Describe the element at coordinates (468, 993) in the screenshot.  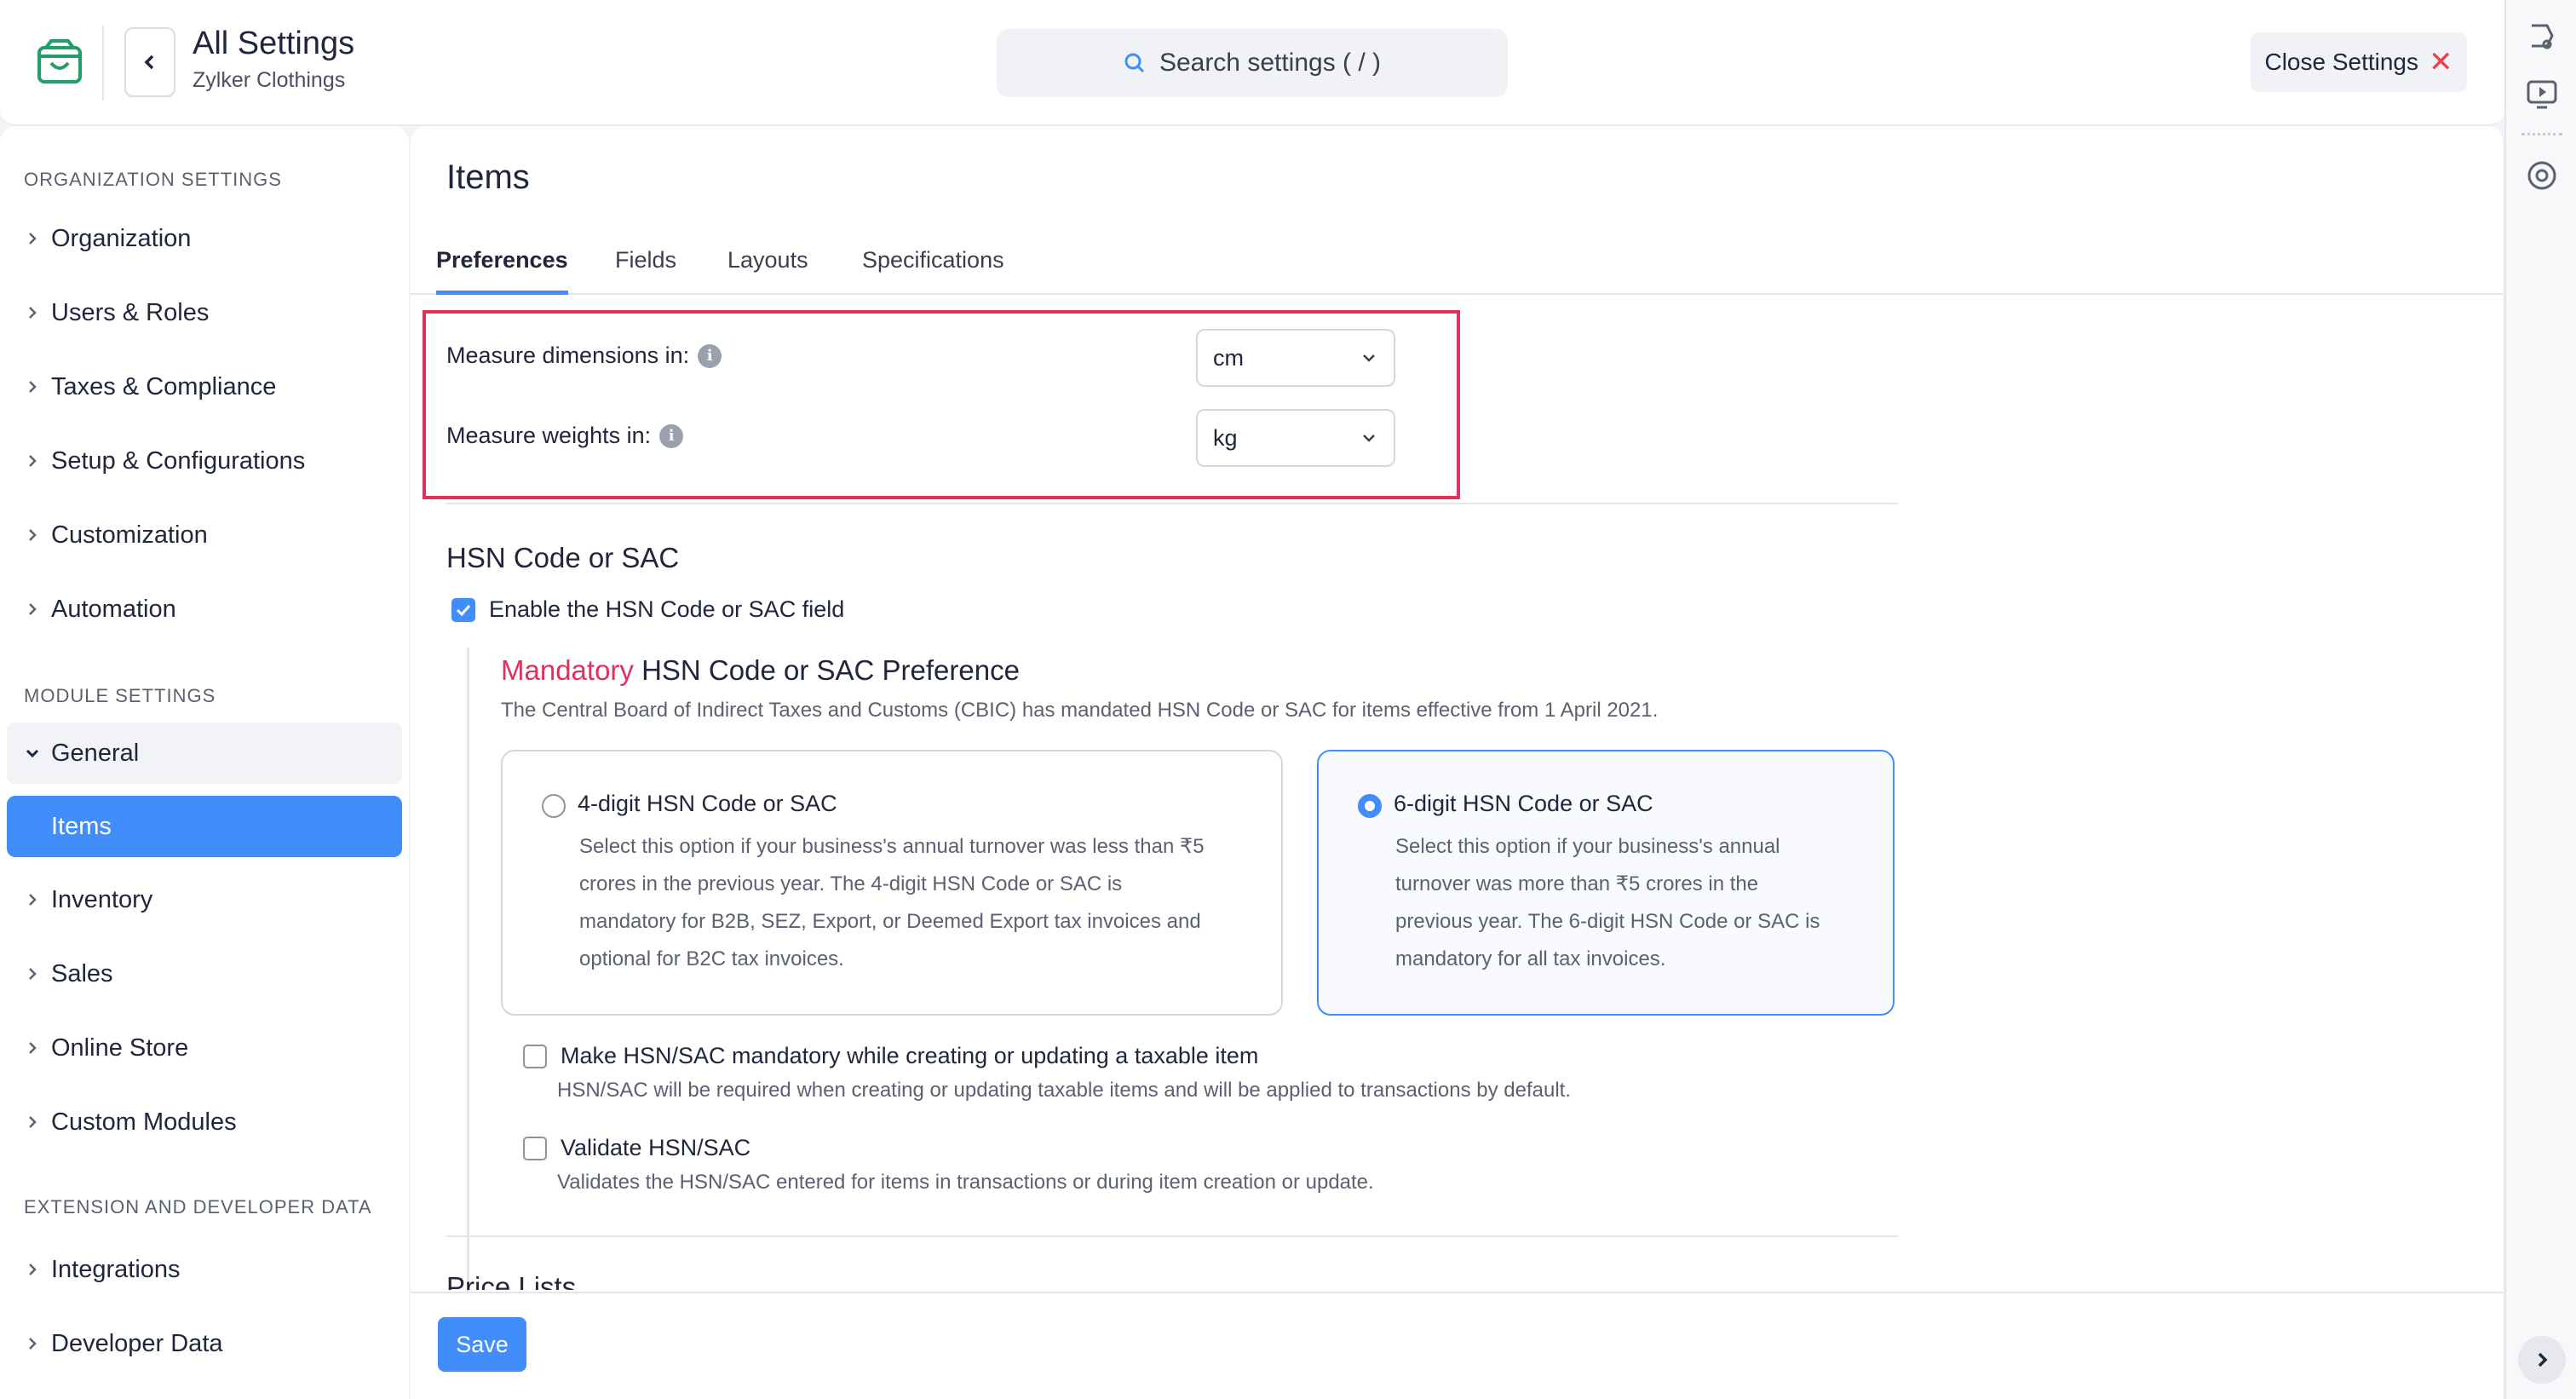
I see `indent-guide` at that location.